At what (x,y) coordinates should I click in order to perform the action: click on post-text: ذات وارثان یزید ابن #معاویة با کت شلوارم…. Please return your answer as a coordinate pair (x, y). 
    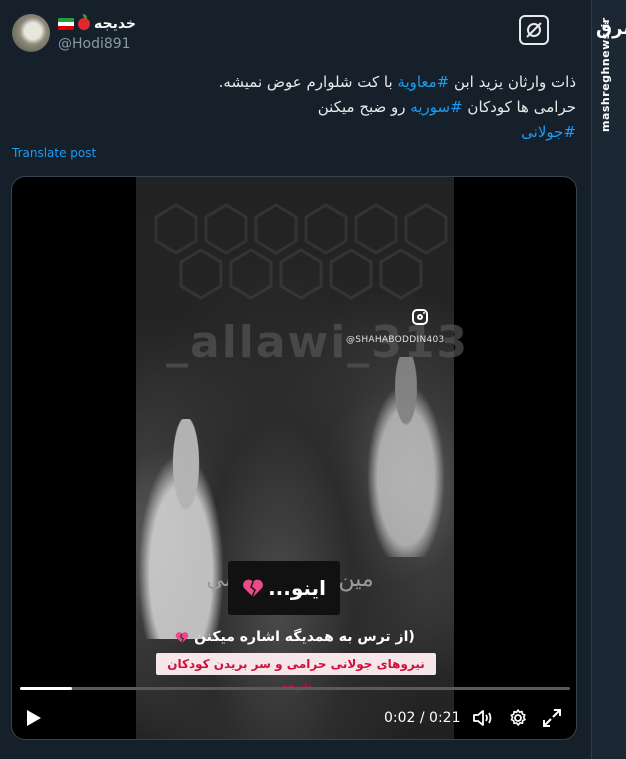
    Looking at the image, I should click on (306, 107).